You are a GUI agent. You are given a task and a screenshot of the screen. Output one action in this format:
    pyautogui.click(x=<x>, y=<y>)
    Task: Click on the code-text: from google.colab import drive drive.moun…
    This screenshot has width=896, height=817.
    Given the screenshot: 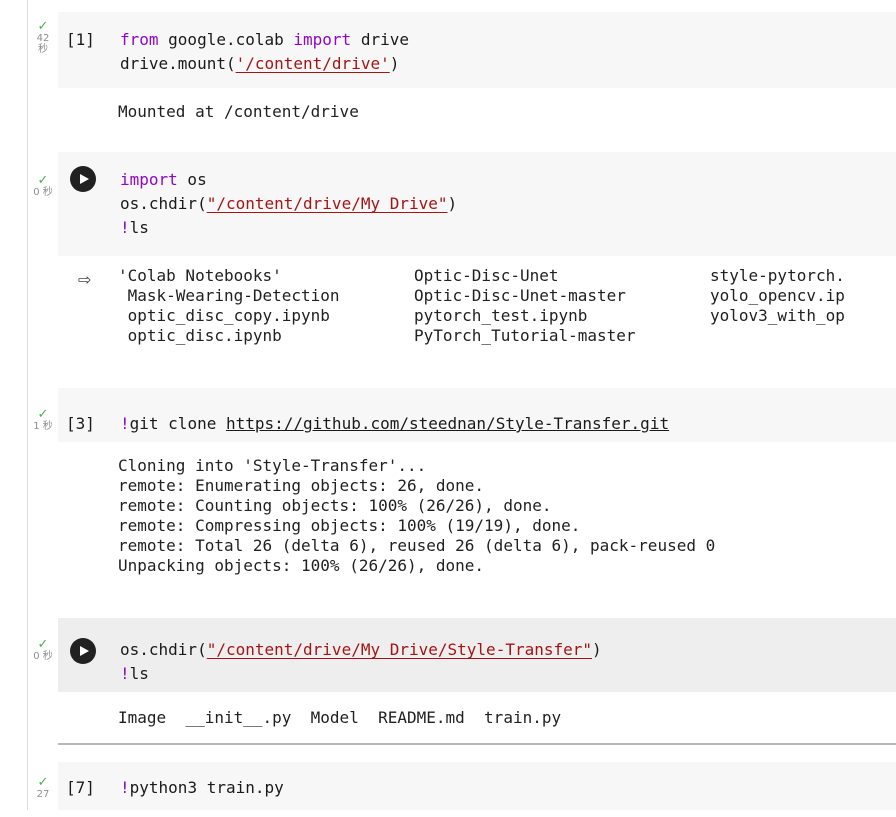 What is the action you would take?
    pyautogui.click(x=264, y=52)
    